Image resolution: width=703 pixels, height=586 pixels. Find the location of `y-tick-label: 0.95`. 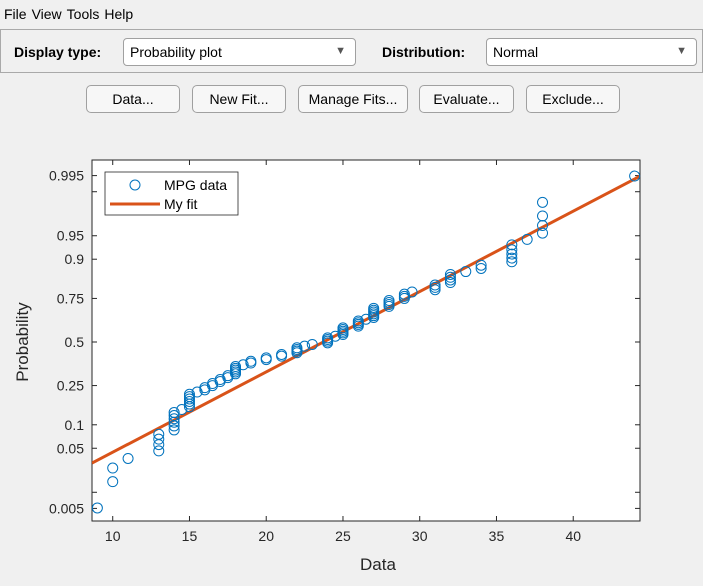

y-tick-label: 0.95 is located at coordinates (70, 236).